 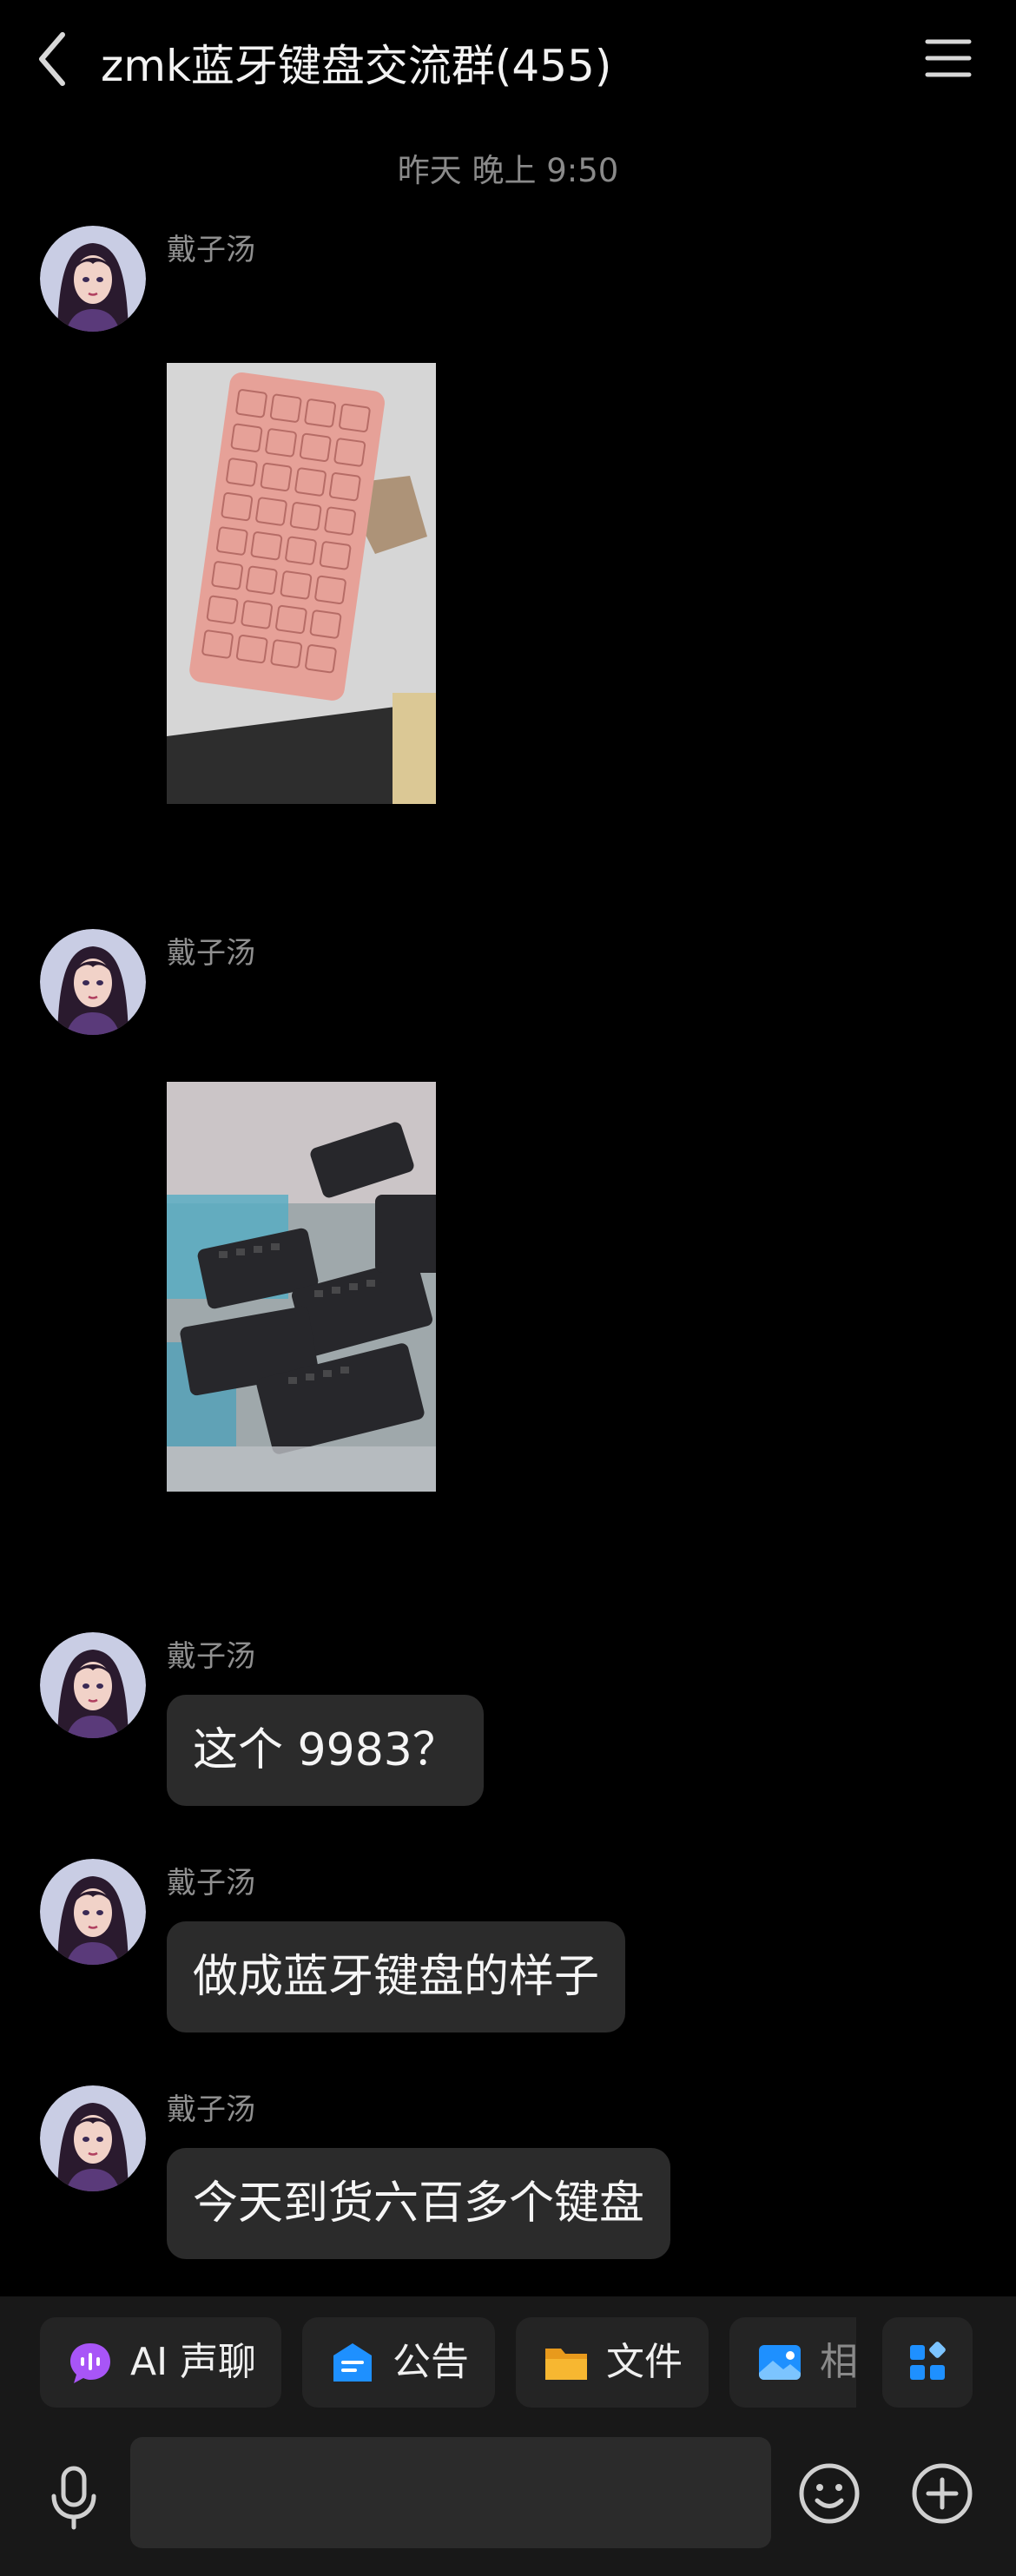 What do you see at coordinates (566, 2364) in the screenshot?
I see `folder-icon` at bounding box center [566, 2364].